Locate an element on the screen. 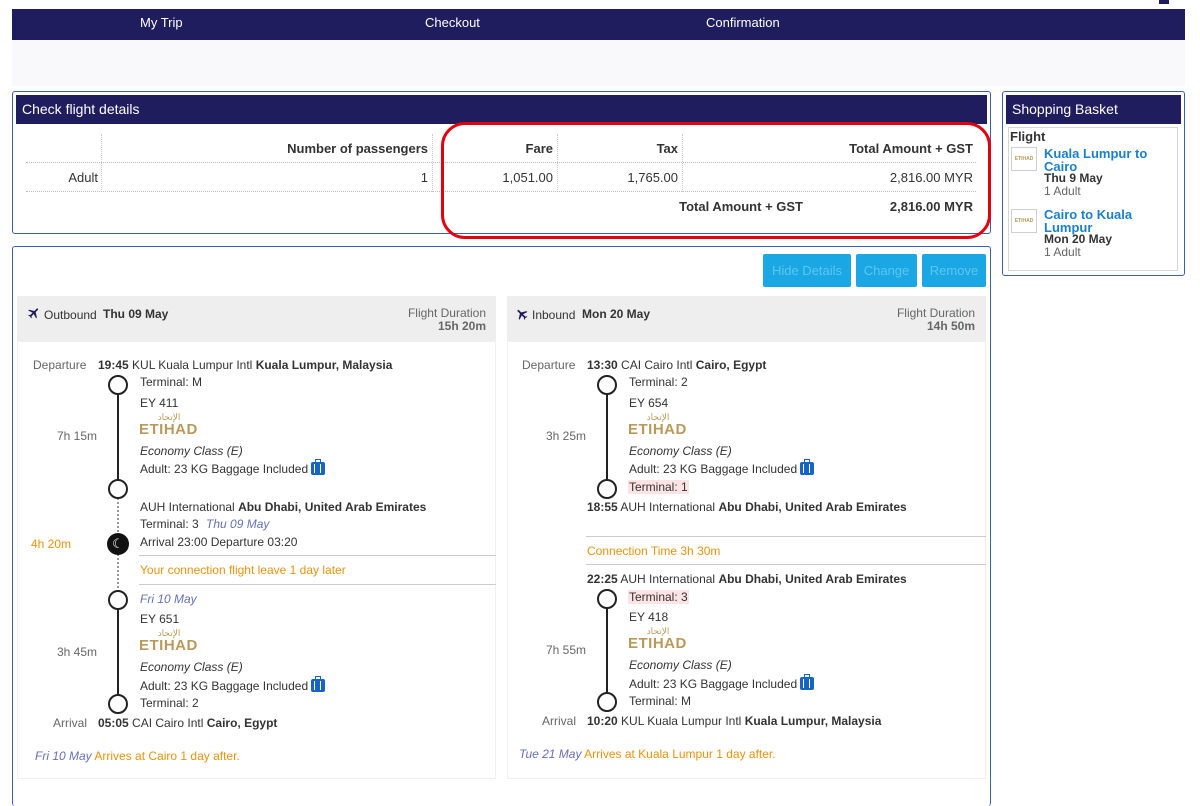  seg2-airport: AUH International is located at coordinates (668, 579).